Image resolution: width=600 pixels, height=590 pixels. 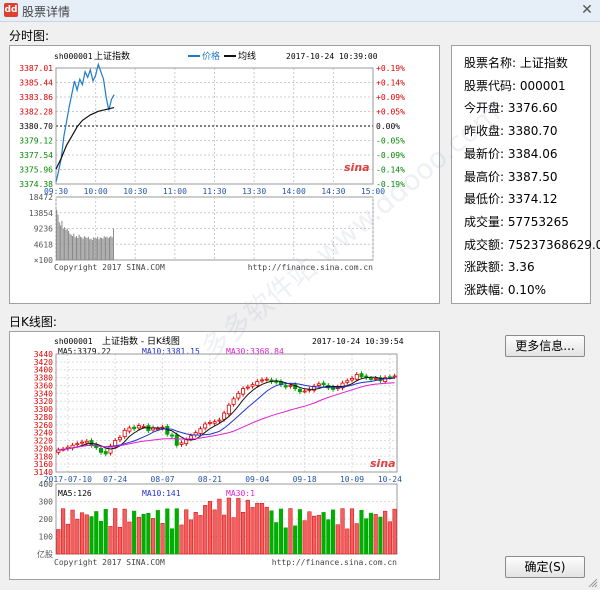 What do you see at coordinates (484, 108) in the screenshot?
I see `info-label: 今开盘:` at bounding box center [484, 108].